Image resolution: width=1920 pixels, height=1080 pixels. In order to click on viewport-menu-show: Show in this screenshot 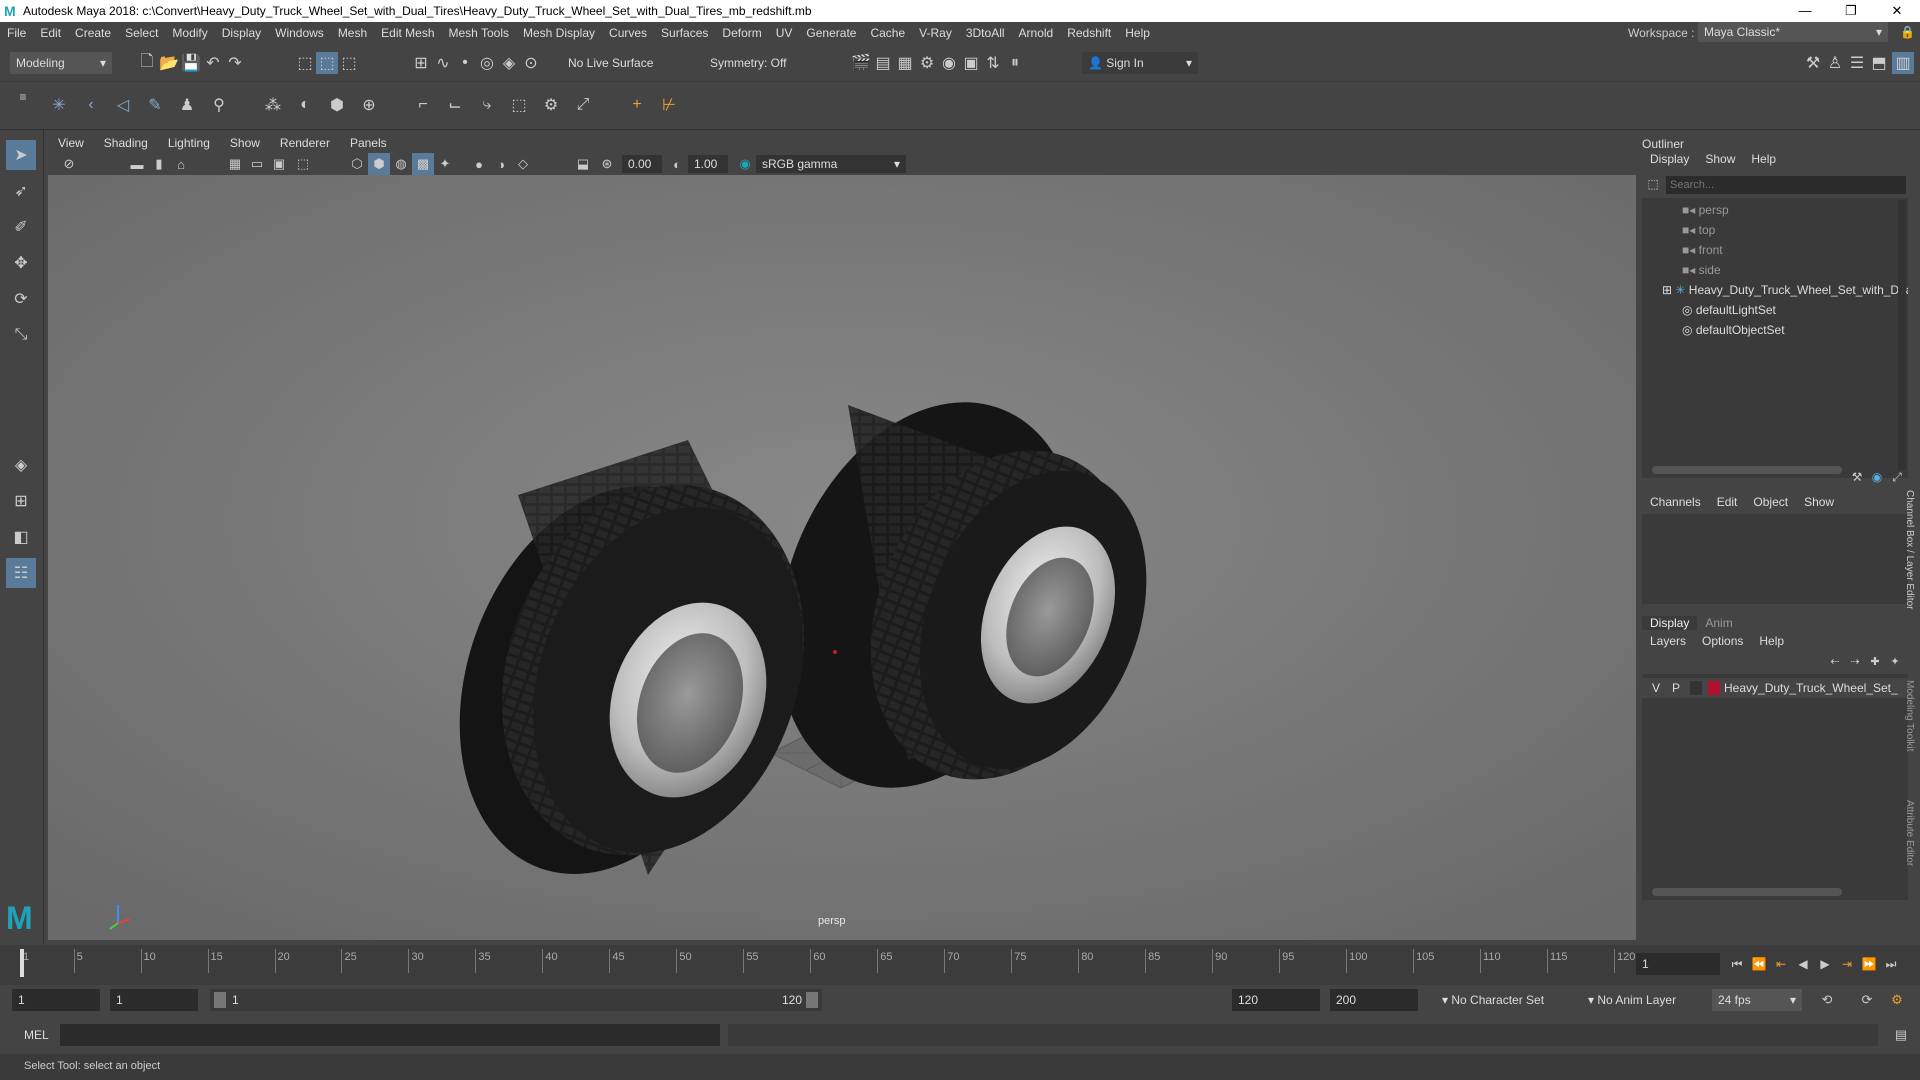, I will do `click(245, 143)`.